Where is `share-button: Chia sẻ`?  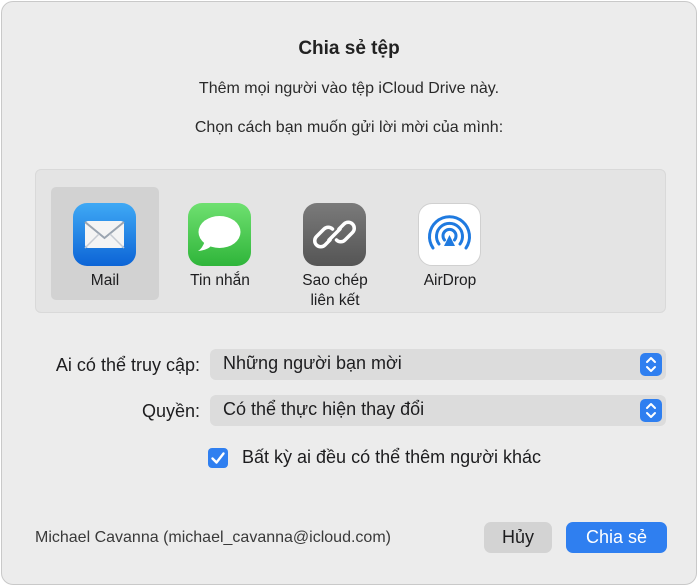
share-button: Chia sẻ is located at coordinates (616, 537).